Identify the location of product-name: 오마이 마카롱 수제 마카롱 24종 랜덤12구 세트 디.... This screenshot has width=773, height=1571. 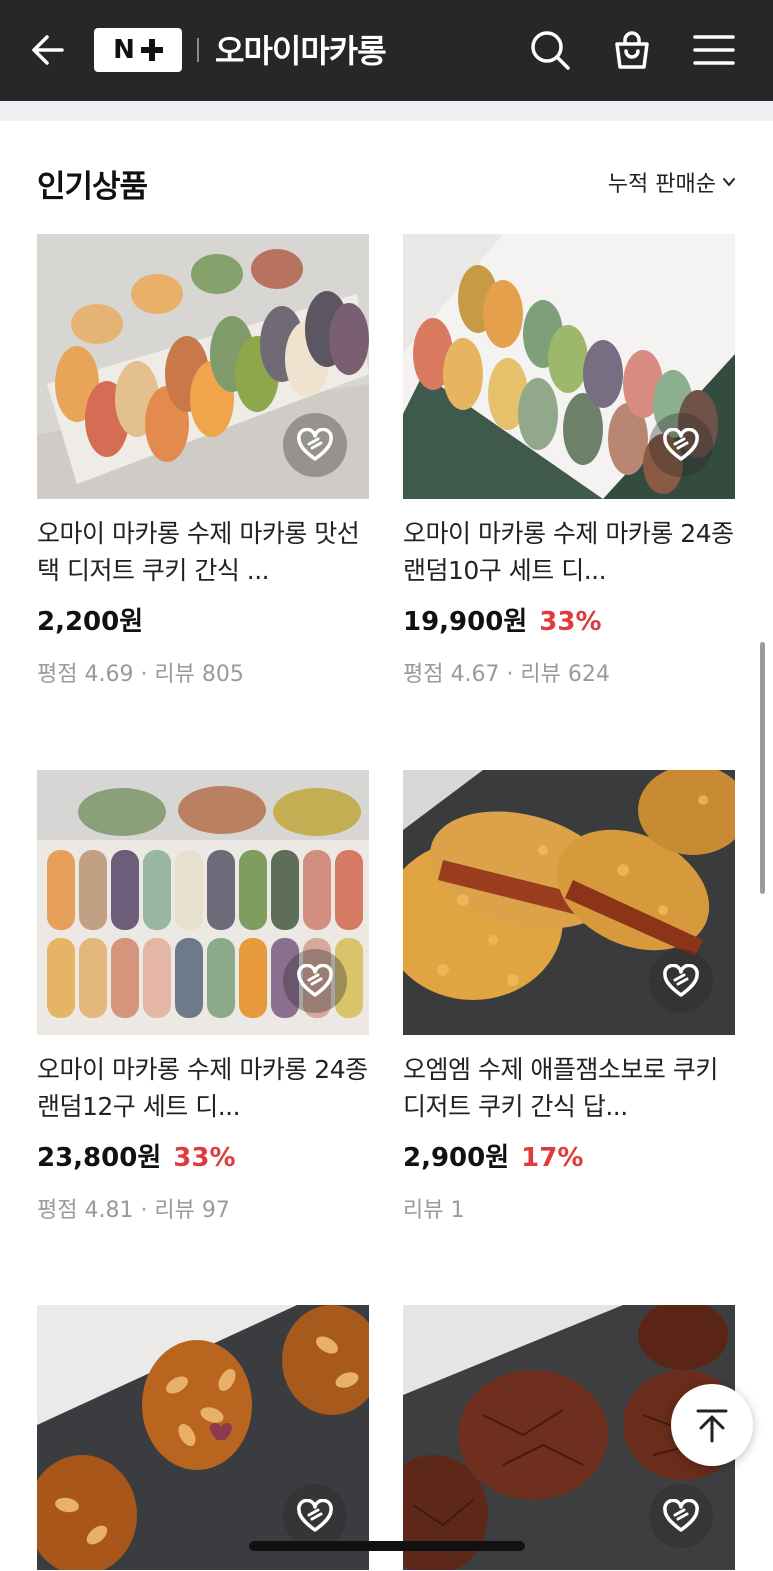
(203, 1088).